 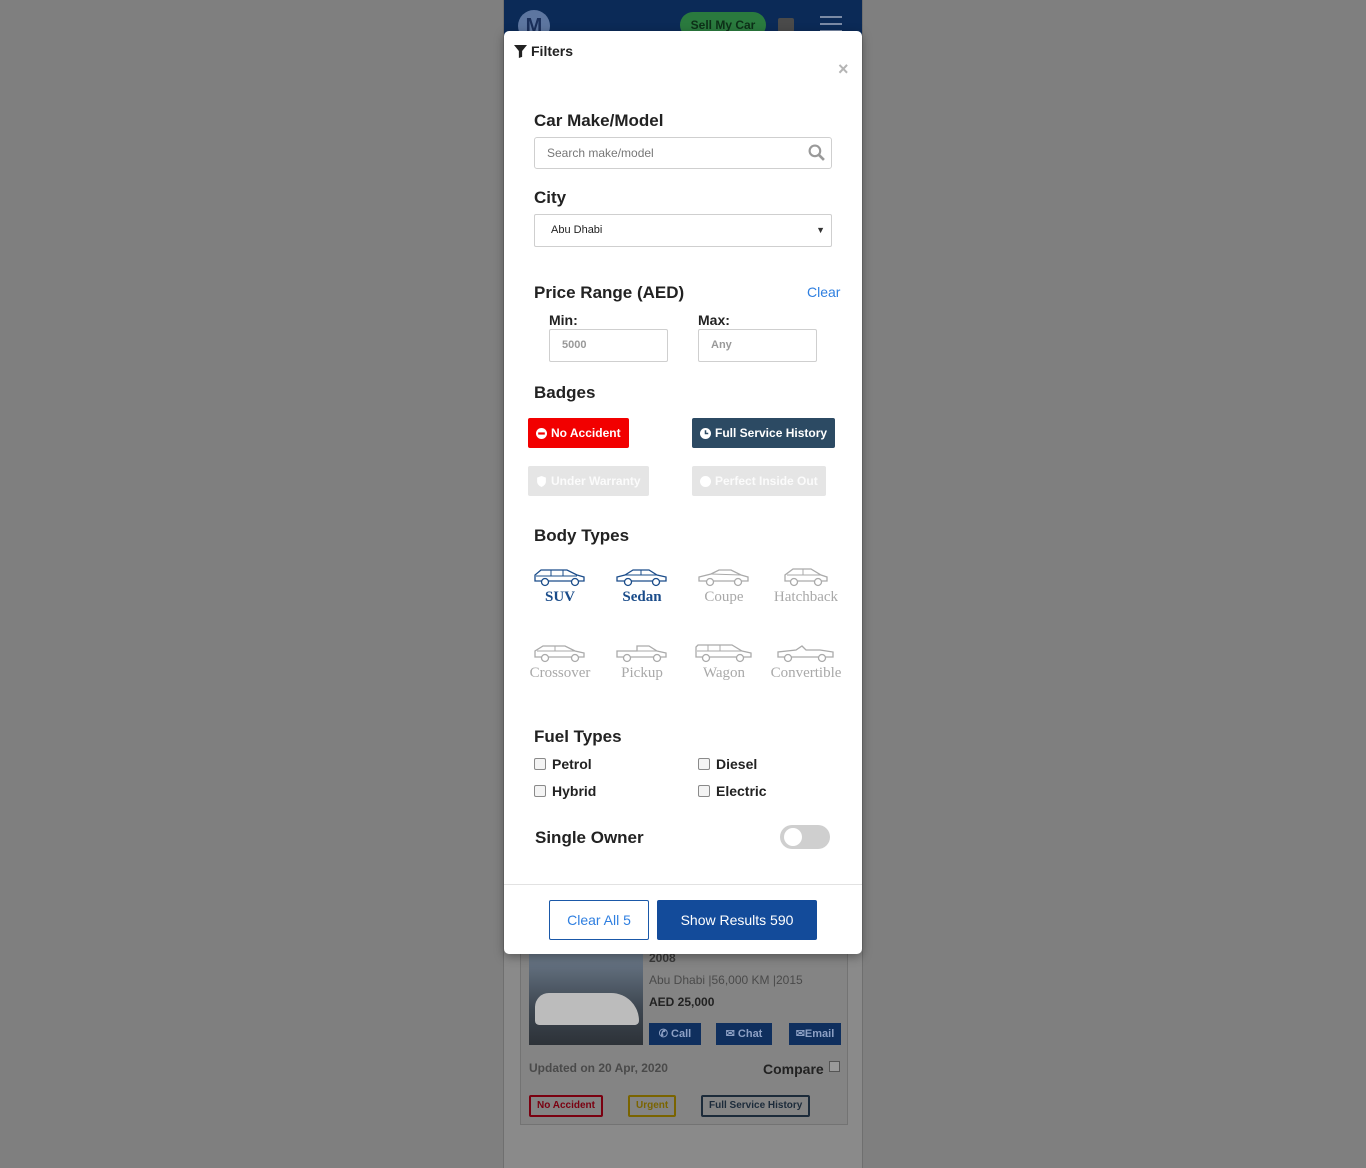 I want to click on listing-meta: Abu Dhabi |56,000 KM |2015, so click(x=726, y=980).